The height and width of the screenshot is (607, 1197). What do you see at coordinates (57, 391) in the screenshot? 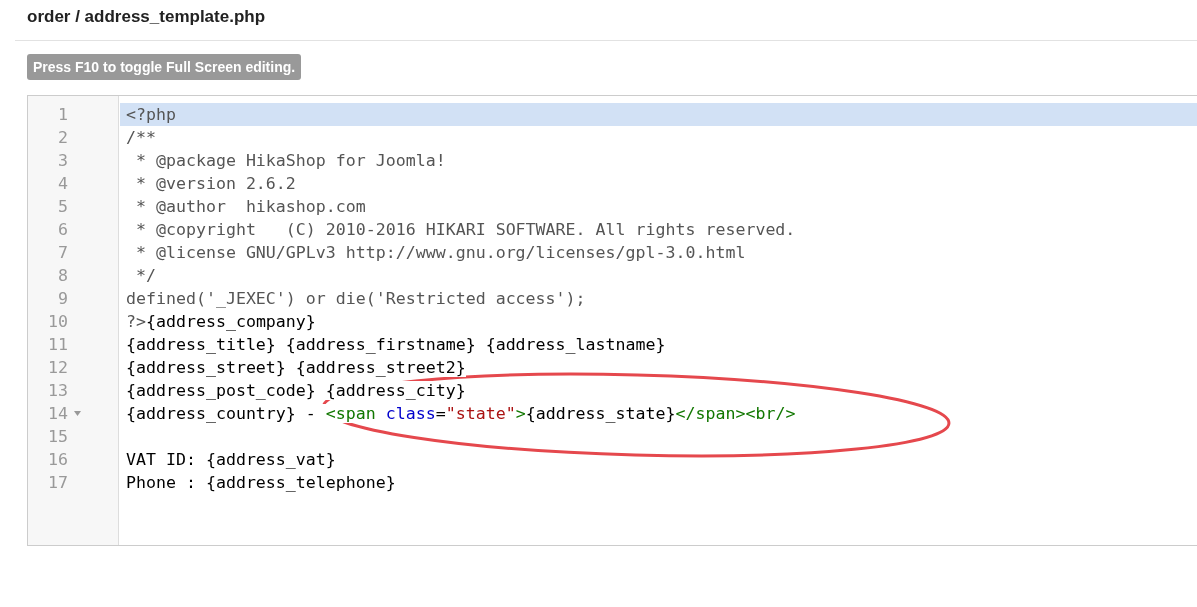
I see `line-number: 13` at bounding box center [57, 391].